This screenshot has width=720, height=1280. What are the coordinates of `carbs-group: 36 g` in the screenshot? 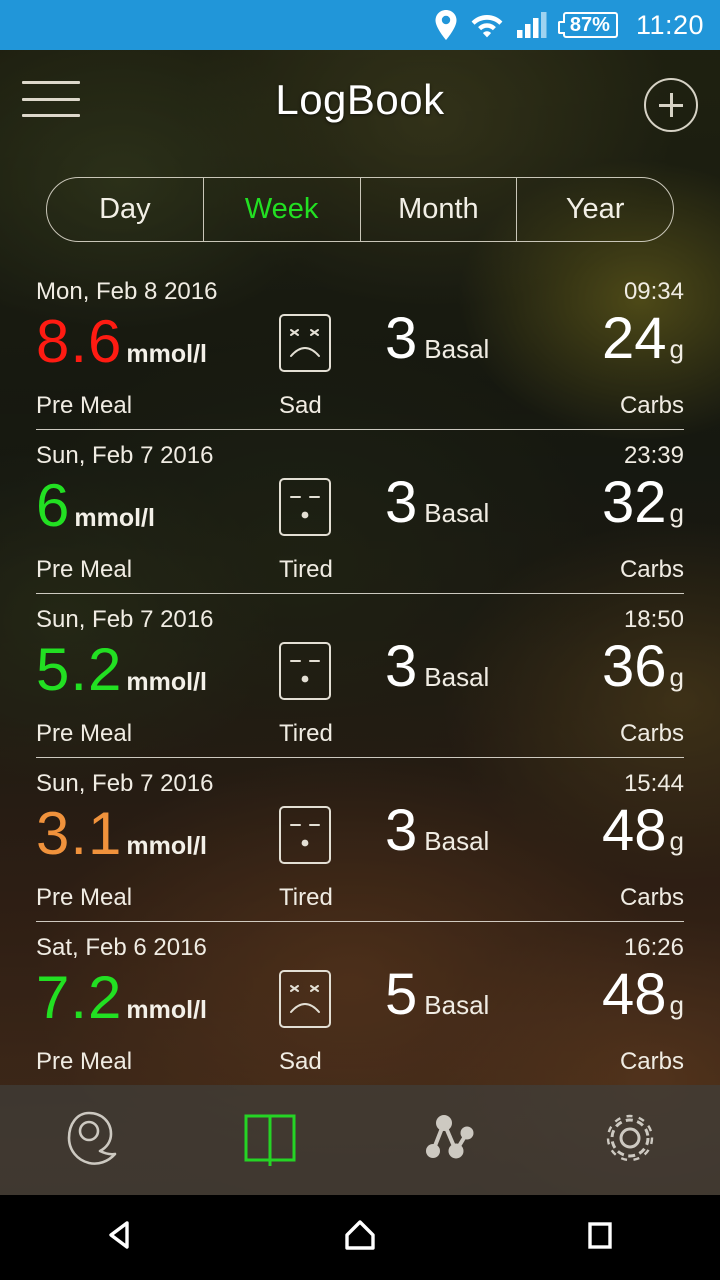 It's located at (643, 667).